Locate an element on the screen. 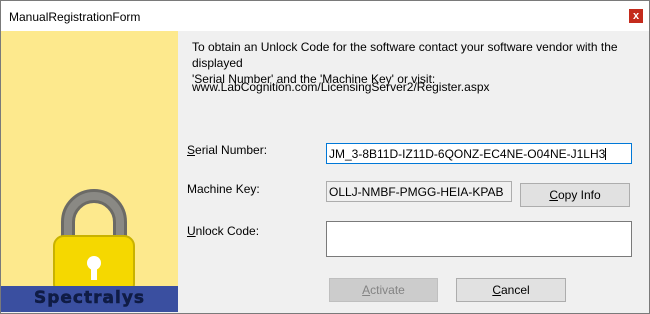  activate-button: Activate is located at coordinates (383, 290).